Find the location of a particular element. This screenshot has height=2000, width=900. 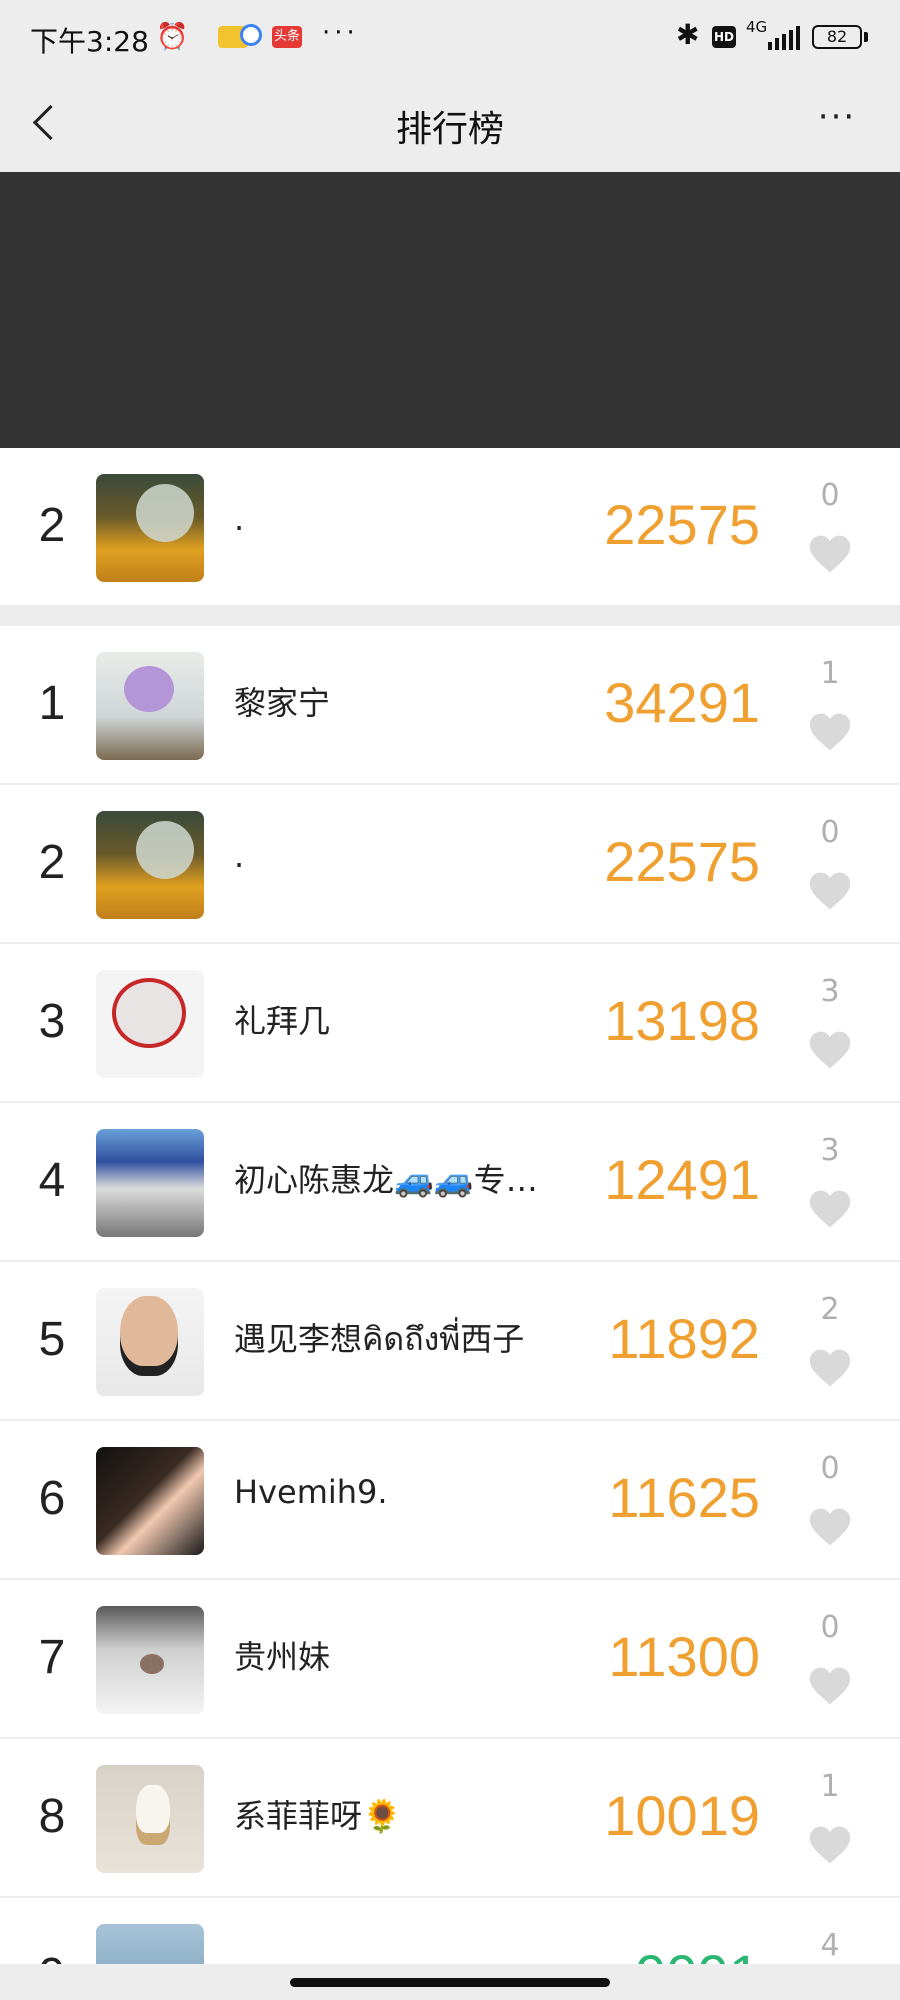

rank-number: 4 is located at coordinates (52, 1180).